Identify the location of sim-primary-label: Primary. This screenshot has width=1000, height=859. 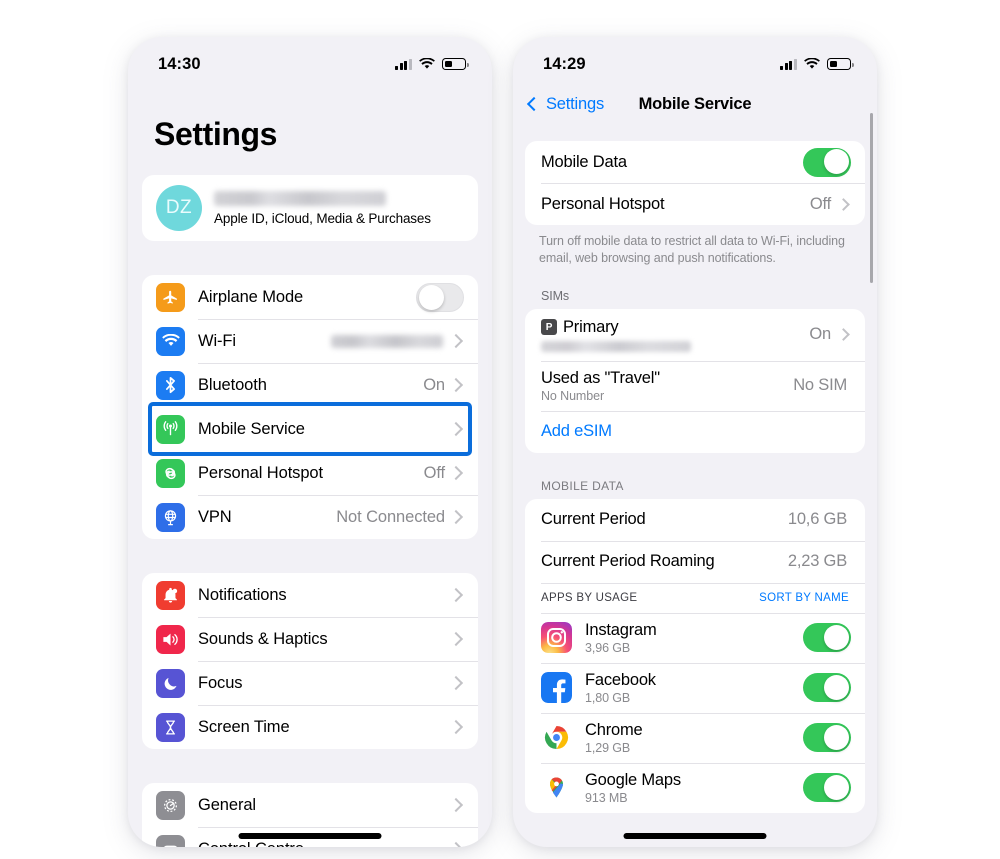
(591, 326).